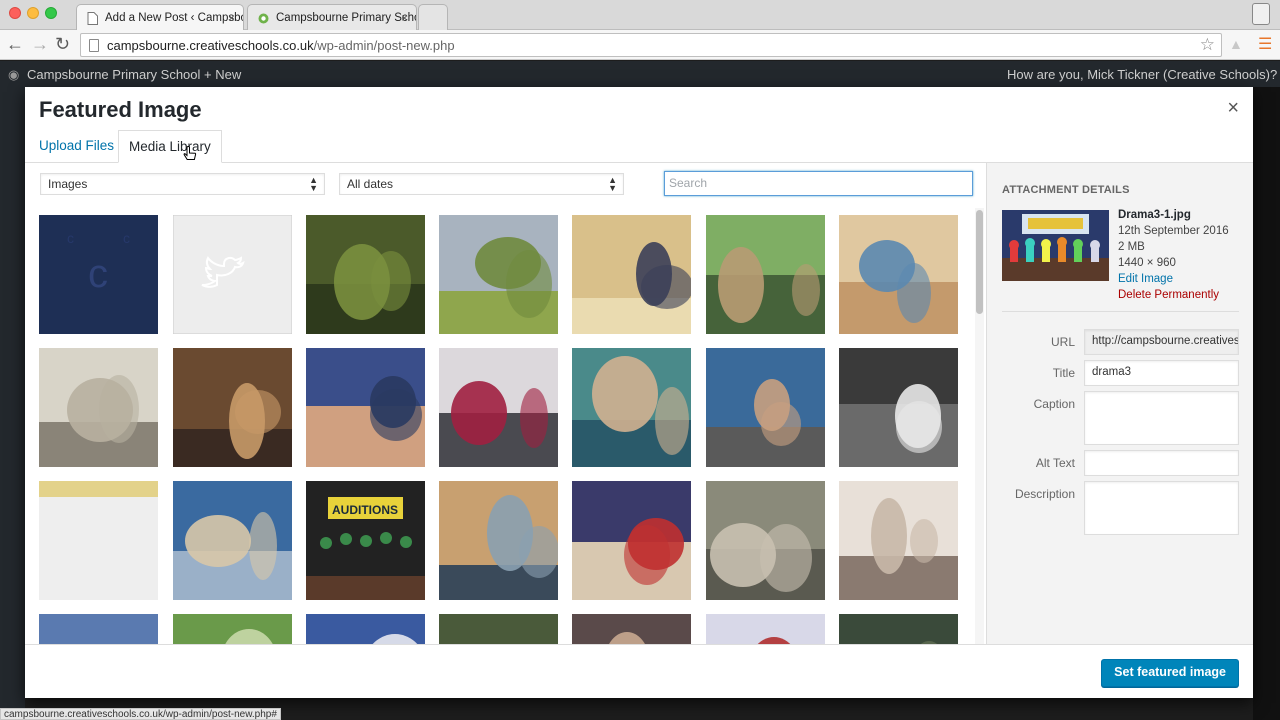  Describe the element at coordinates (1173, 279) in the screenshot. I see `edit-image-link: Edit Image` at that location.